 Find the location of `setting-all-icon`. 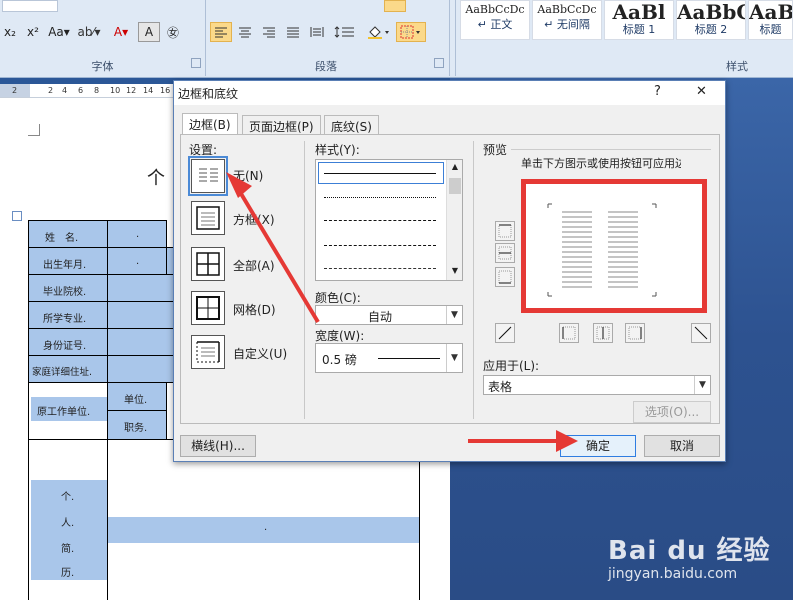

setting-all-icon is located at coordinates (208, 264).